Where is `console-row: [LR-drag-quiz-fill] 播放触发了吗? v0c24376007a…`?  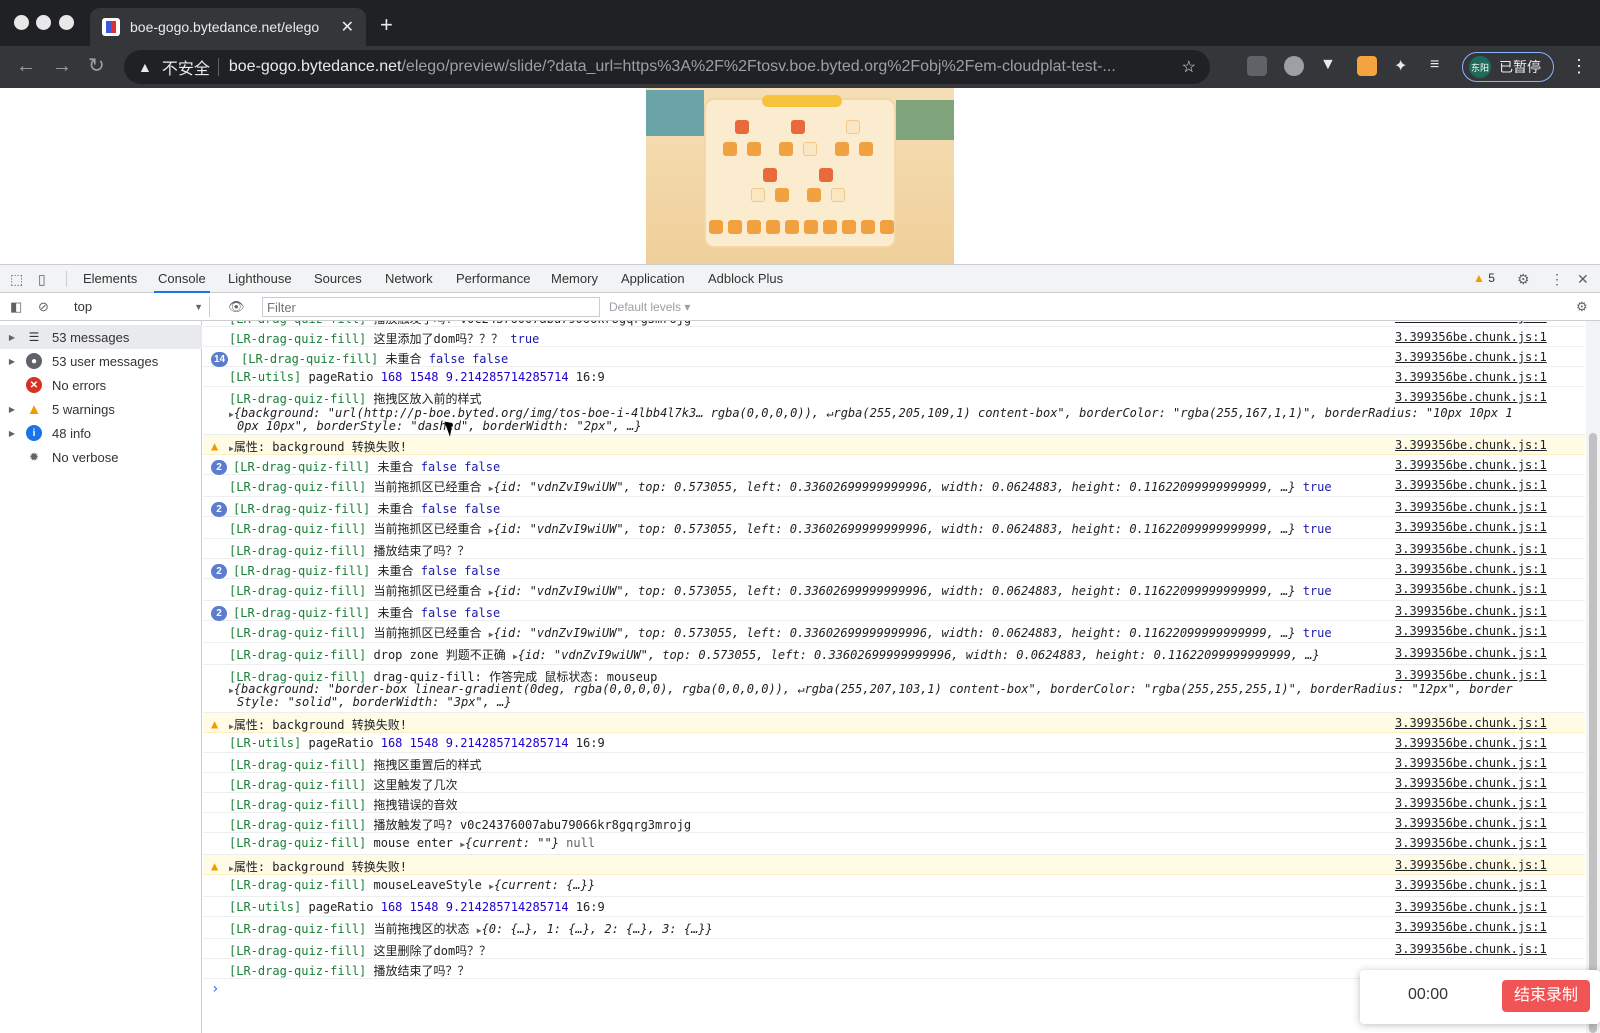
console-row: [LR-drag-quiz-fill] 播放触发了吗? v0c24376007a… is located at coordinates (894, 823).